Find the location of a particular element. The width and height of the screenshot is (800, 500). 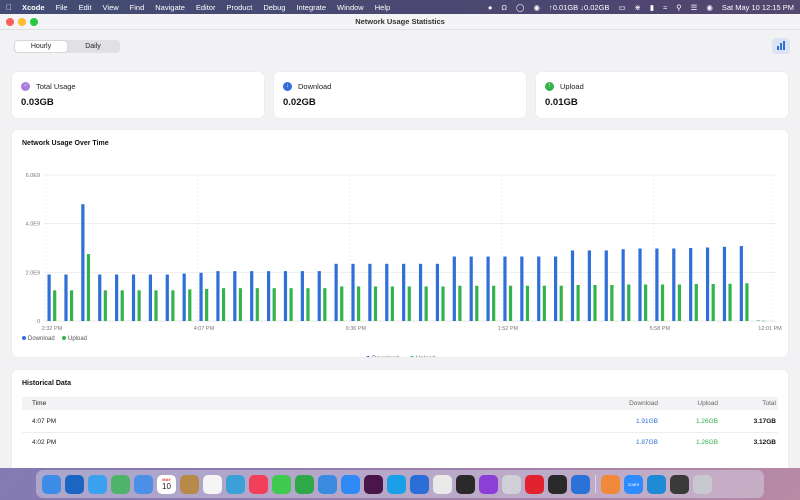

numbers-icon is located at coordinates (304, 484).